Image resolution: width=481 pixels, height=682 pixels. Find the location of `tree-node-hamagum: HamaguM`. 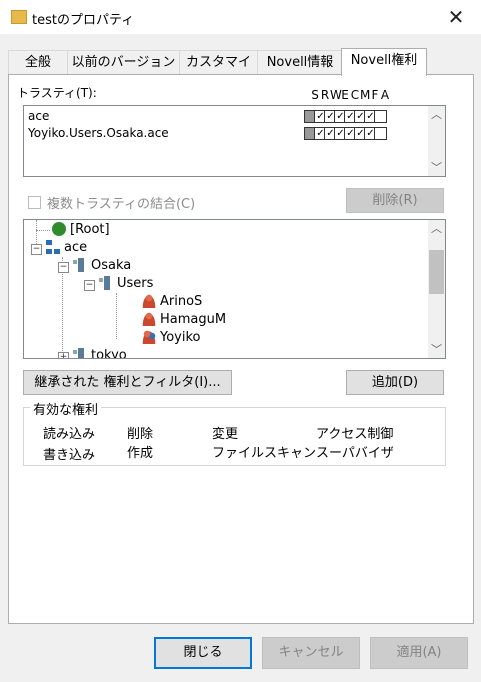

tree-node-hamagum: HamaguM is located at coordinates (184, 320).